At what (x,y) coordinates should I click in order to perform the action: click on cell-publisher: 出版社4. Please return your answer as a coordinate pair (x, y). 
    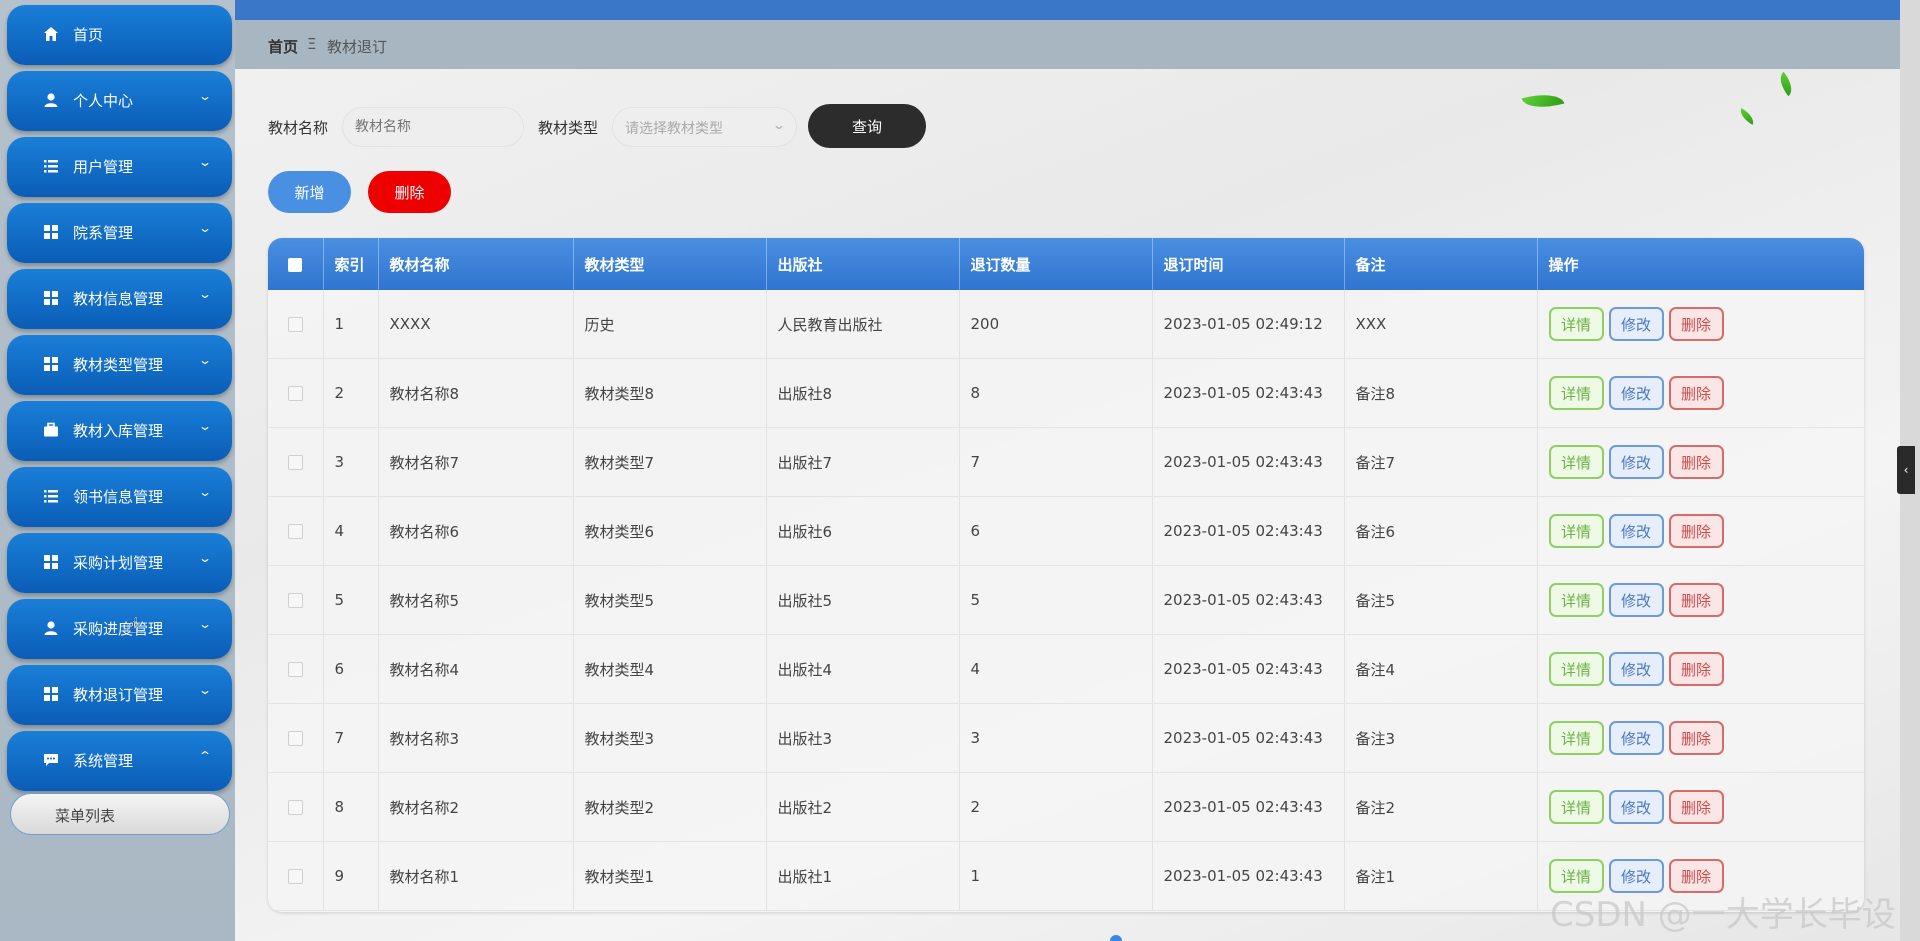
    Looking at the image, I should click on (863, 669).